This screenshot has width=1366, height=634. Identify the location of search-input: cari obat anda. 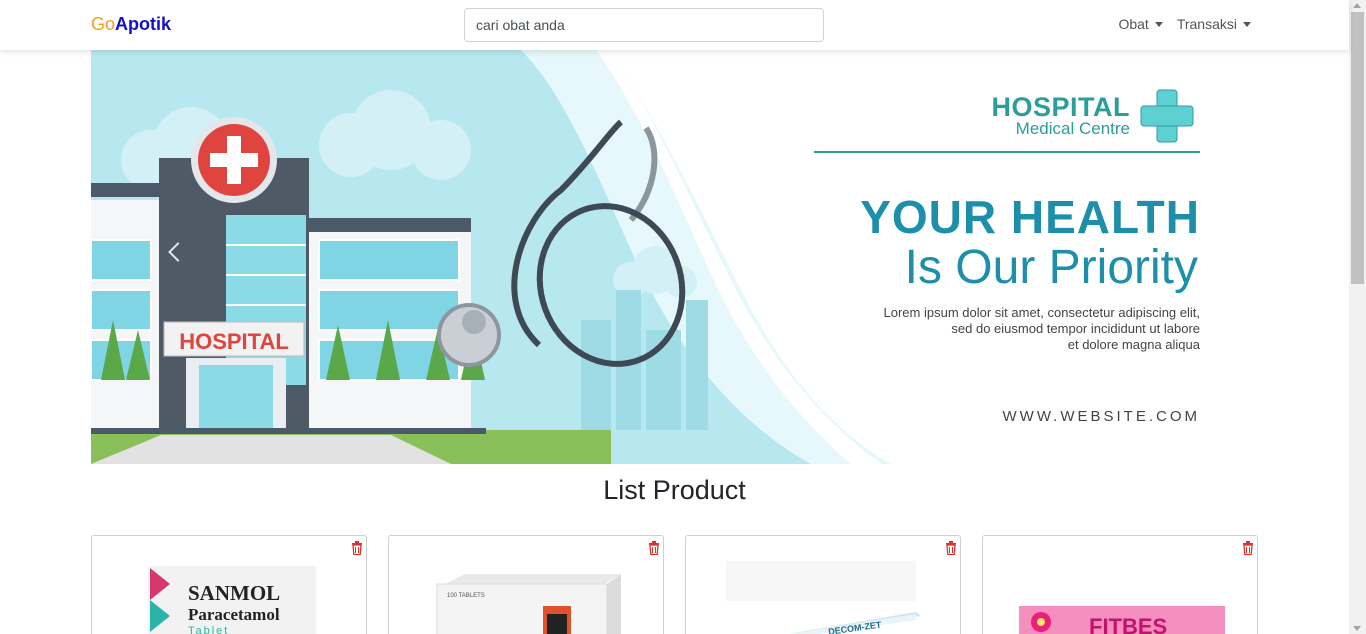
(644, 25).